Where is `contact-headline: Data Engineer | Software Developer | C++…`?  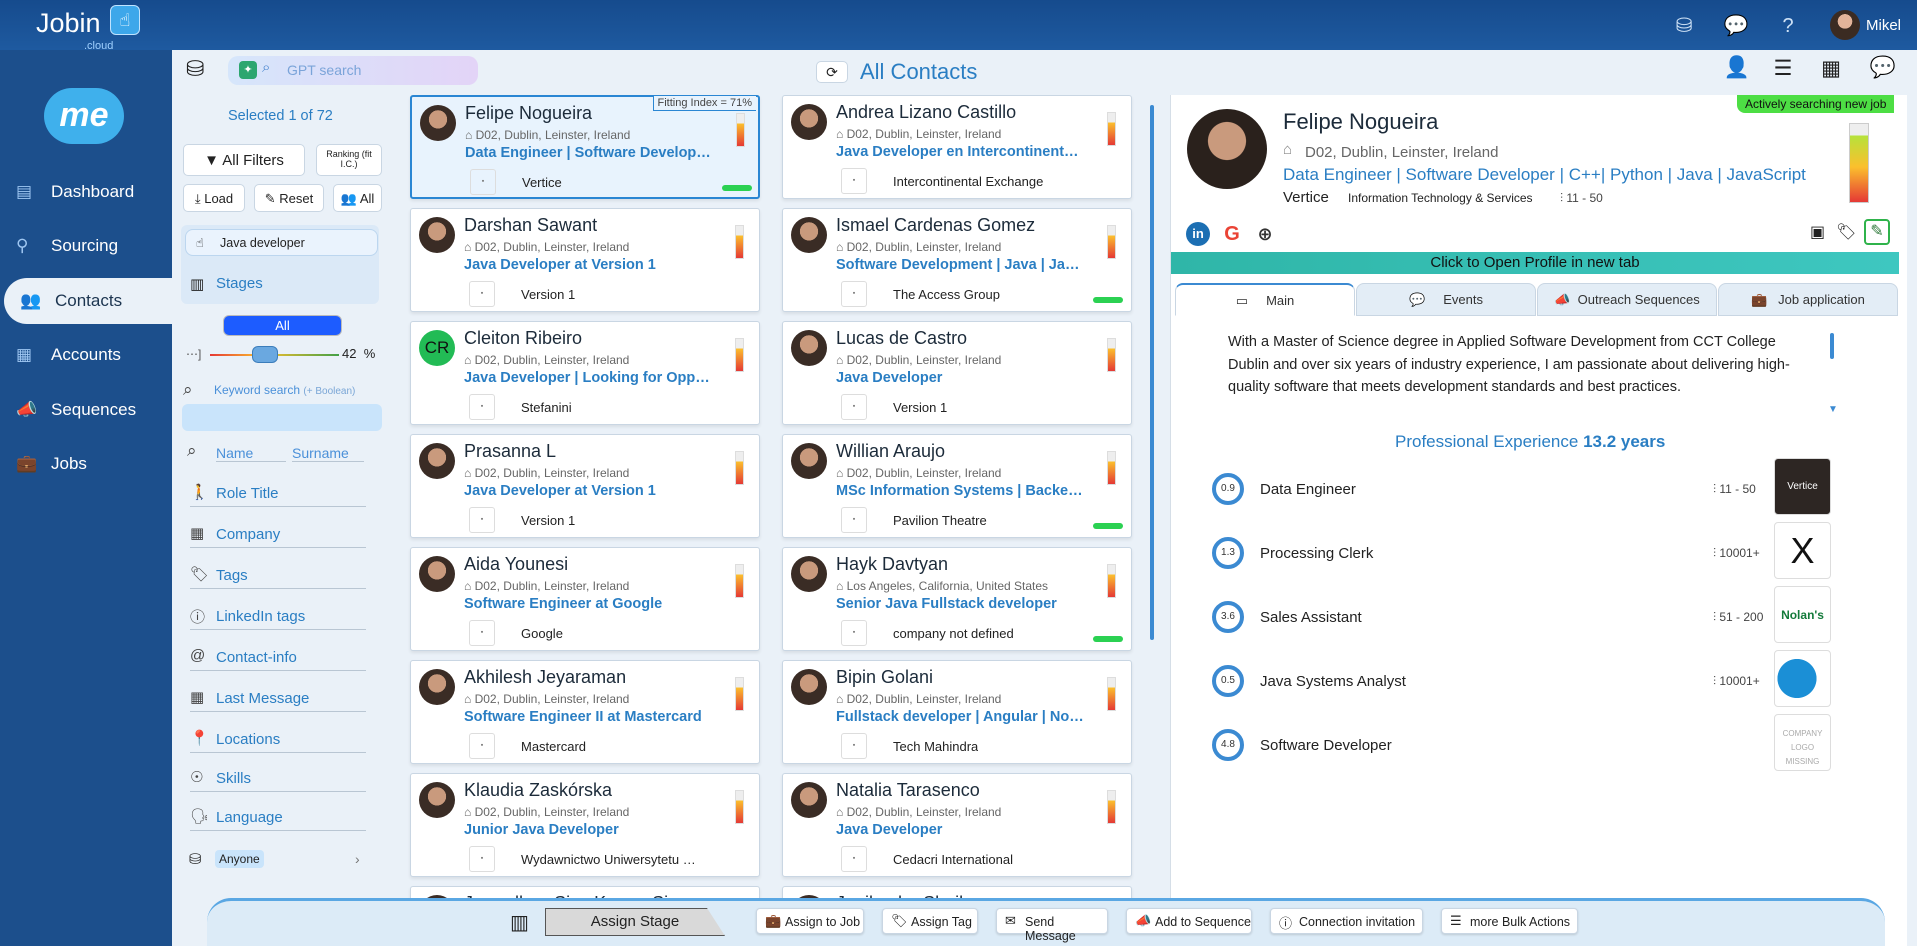 contact-headline: Data Engineer | Software Developer | C++… is located at coordinates (1544, 174).